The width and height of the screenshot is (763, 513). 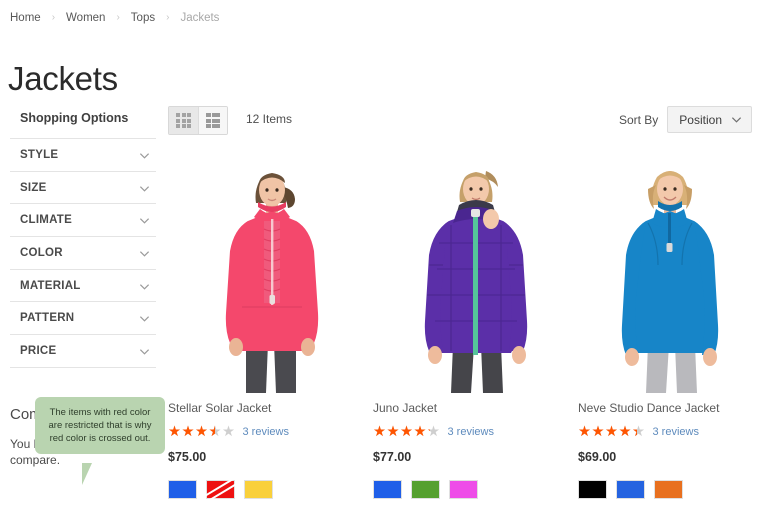 I want to click on filter-label: PATTERN, so click(x=47, y=318).